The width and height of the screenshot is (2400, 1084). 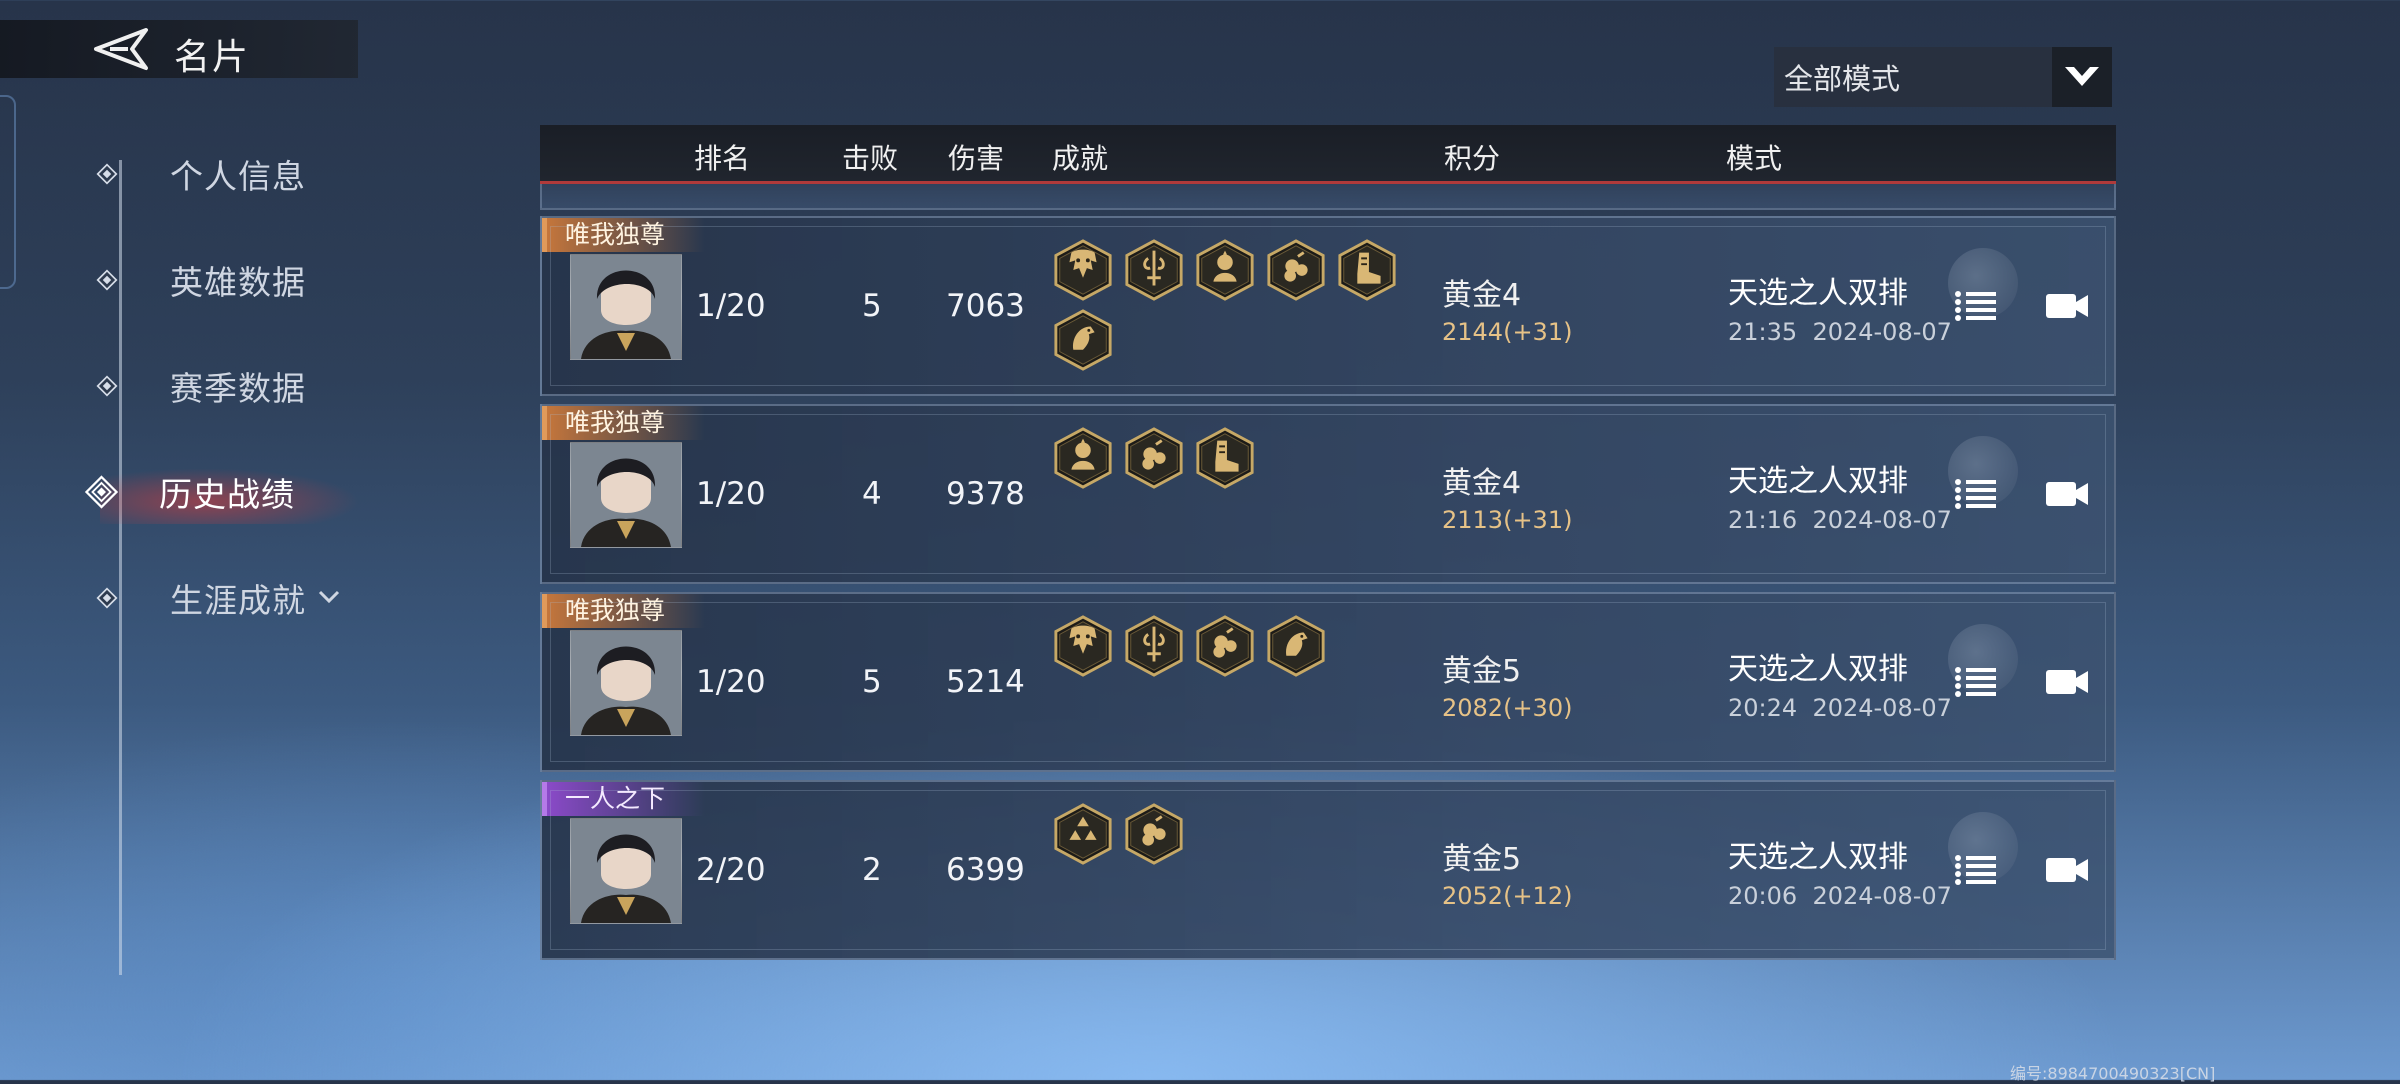 What do you see at coordinates (212, 57) in the screenshot?
I see `page-title: 名片` at bounding box center [212, 57].